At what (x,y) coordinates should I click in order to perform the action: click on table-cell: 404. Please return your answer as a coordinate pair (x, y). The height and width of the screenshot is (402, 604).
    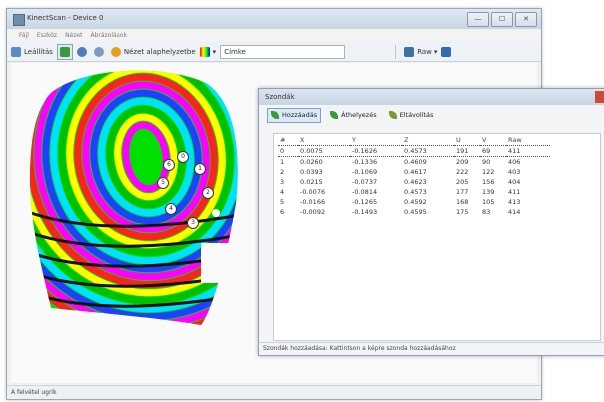
    Looking at the image, I should click on (514, 182).